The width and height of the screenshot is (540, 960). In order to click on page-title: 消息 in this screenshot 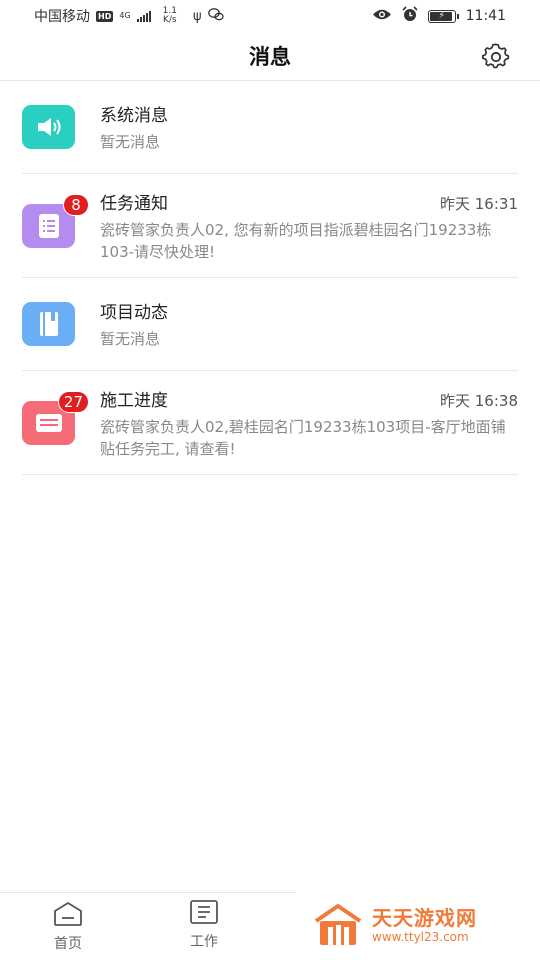, I will do `click(270, 57)`.